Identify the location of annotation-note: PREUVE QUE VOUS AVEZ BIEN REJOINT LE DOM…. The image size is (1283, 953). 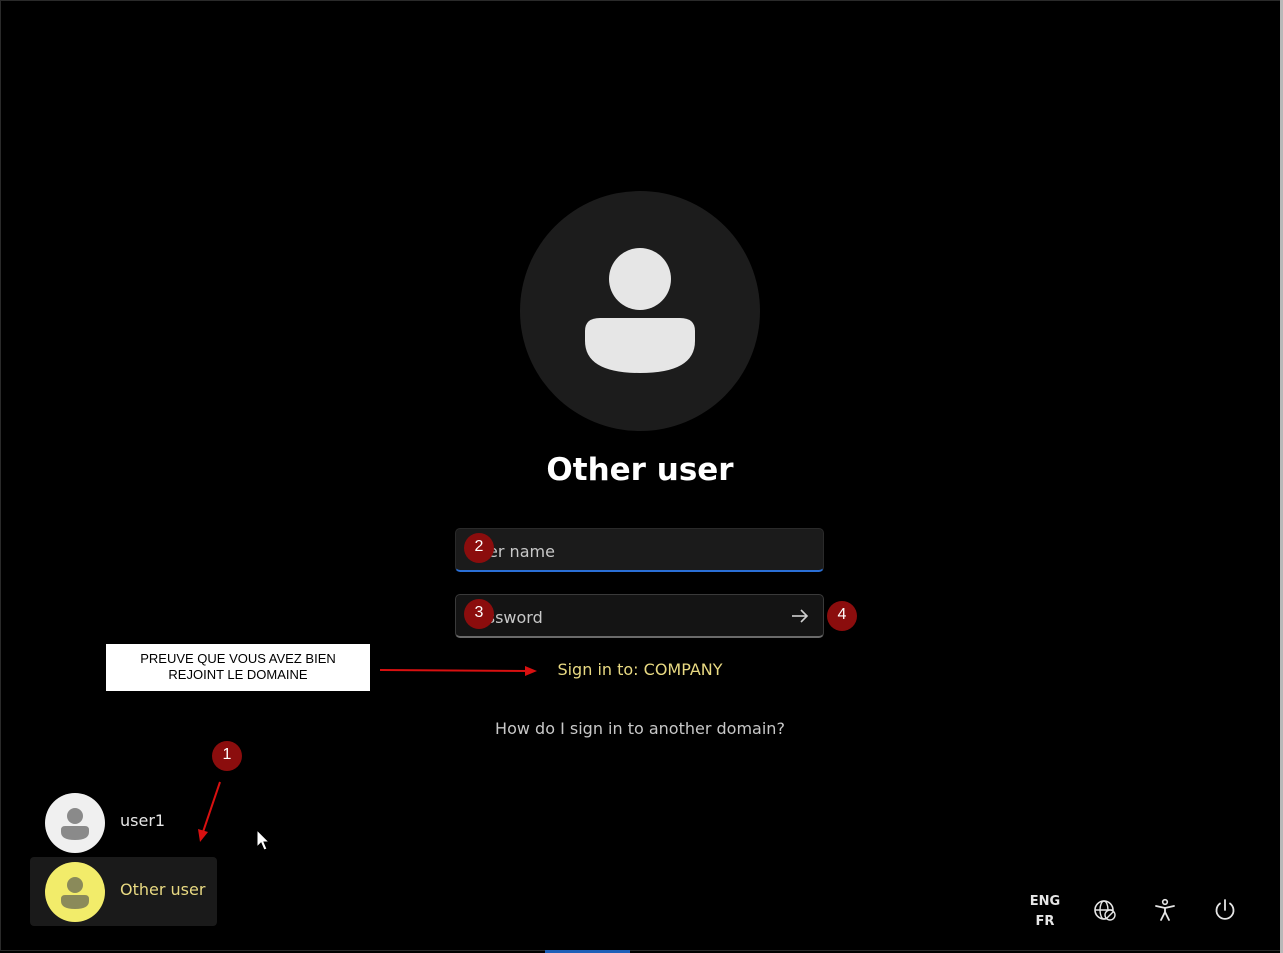
(238, 667).